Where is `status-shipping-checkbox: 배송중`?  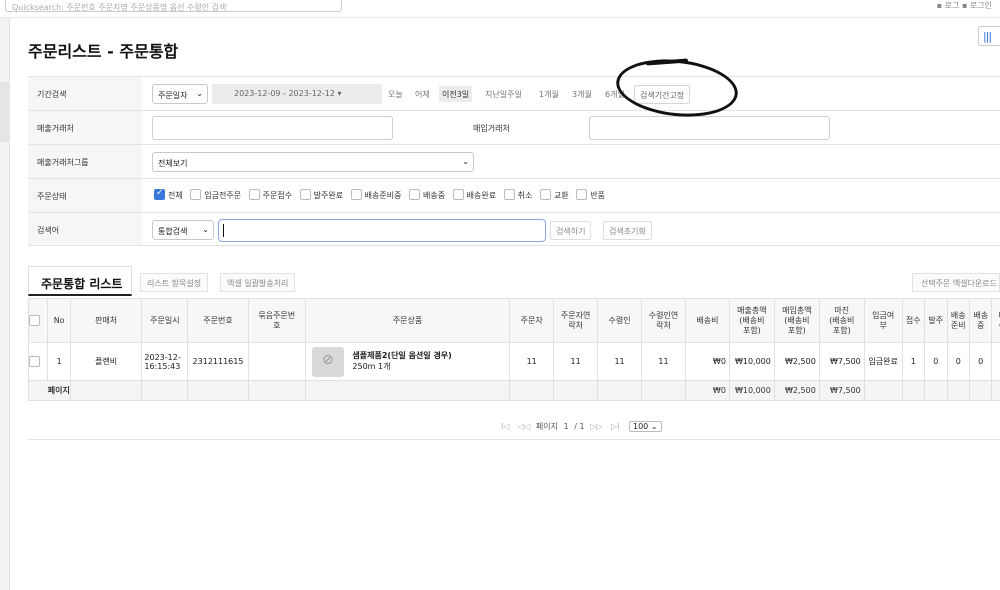
status-shipping-checkbox: 배송중 is located at coordinates (427, 195).